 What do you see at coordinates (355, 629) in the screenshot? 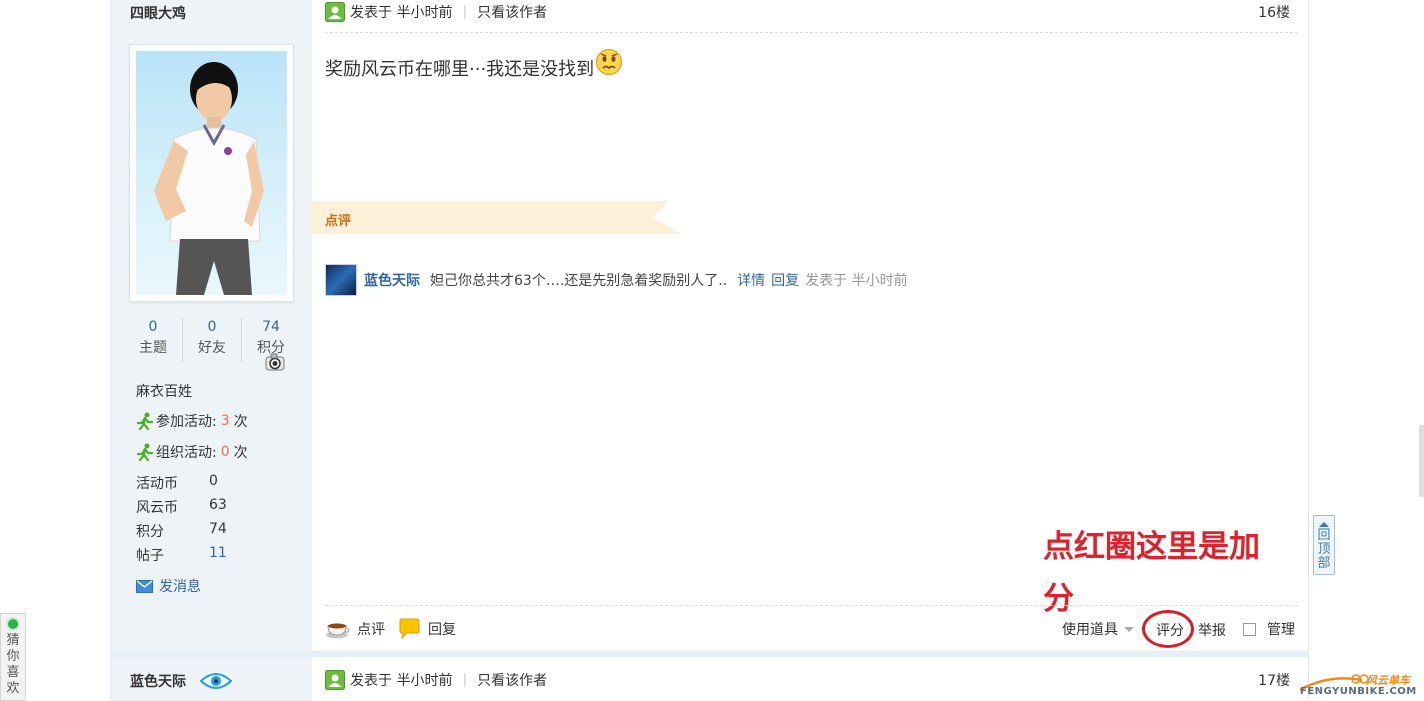
I see `comment-button: 点评` at bounding box center [355, 629].